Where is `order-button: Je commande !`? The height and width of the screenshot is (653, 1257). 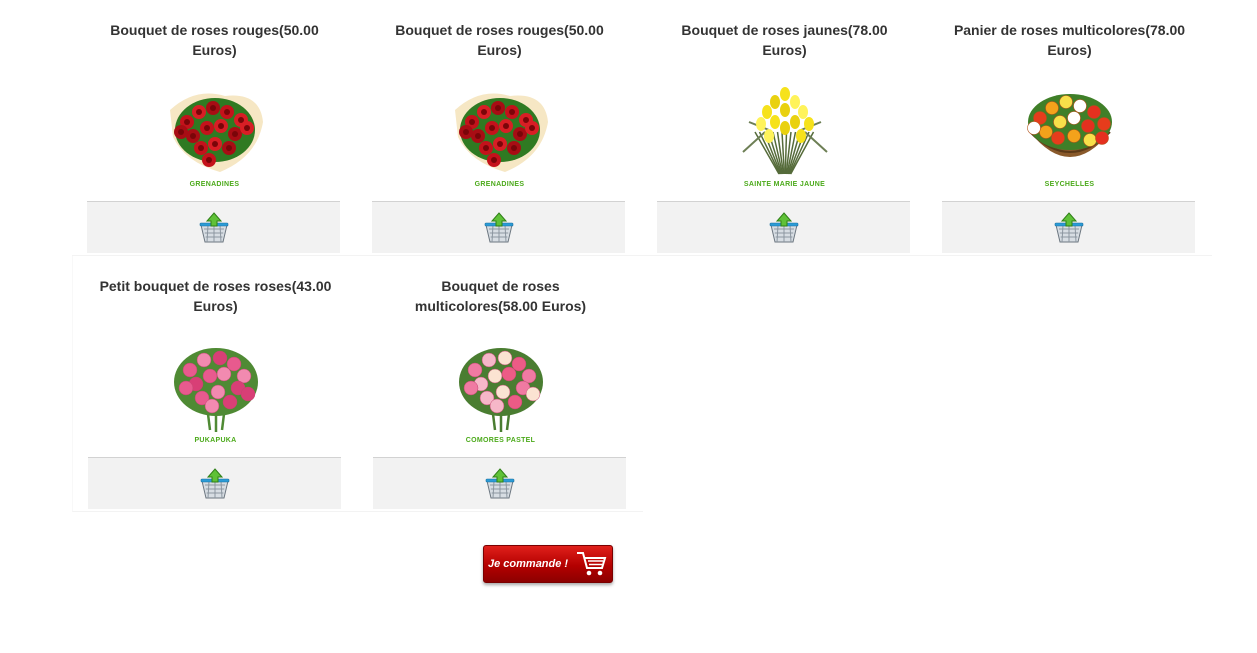 order-button: Je commande ! is located at coordinates (548, 564).